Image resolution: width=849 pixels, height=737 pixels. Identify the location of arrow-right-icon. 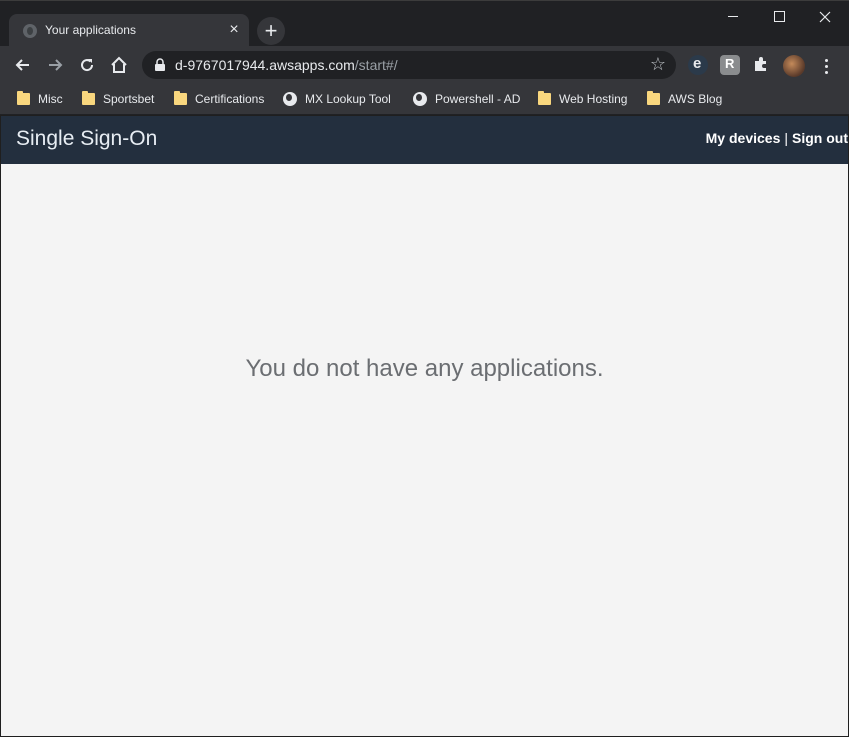
(56, 65).